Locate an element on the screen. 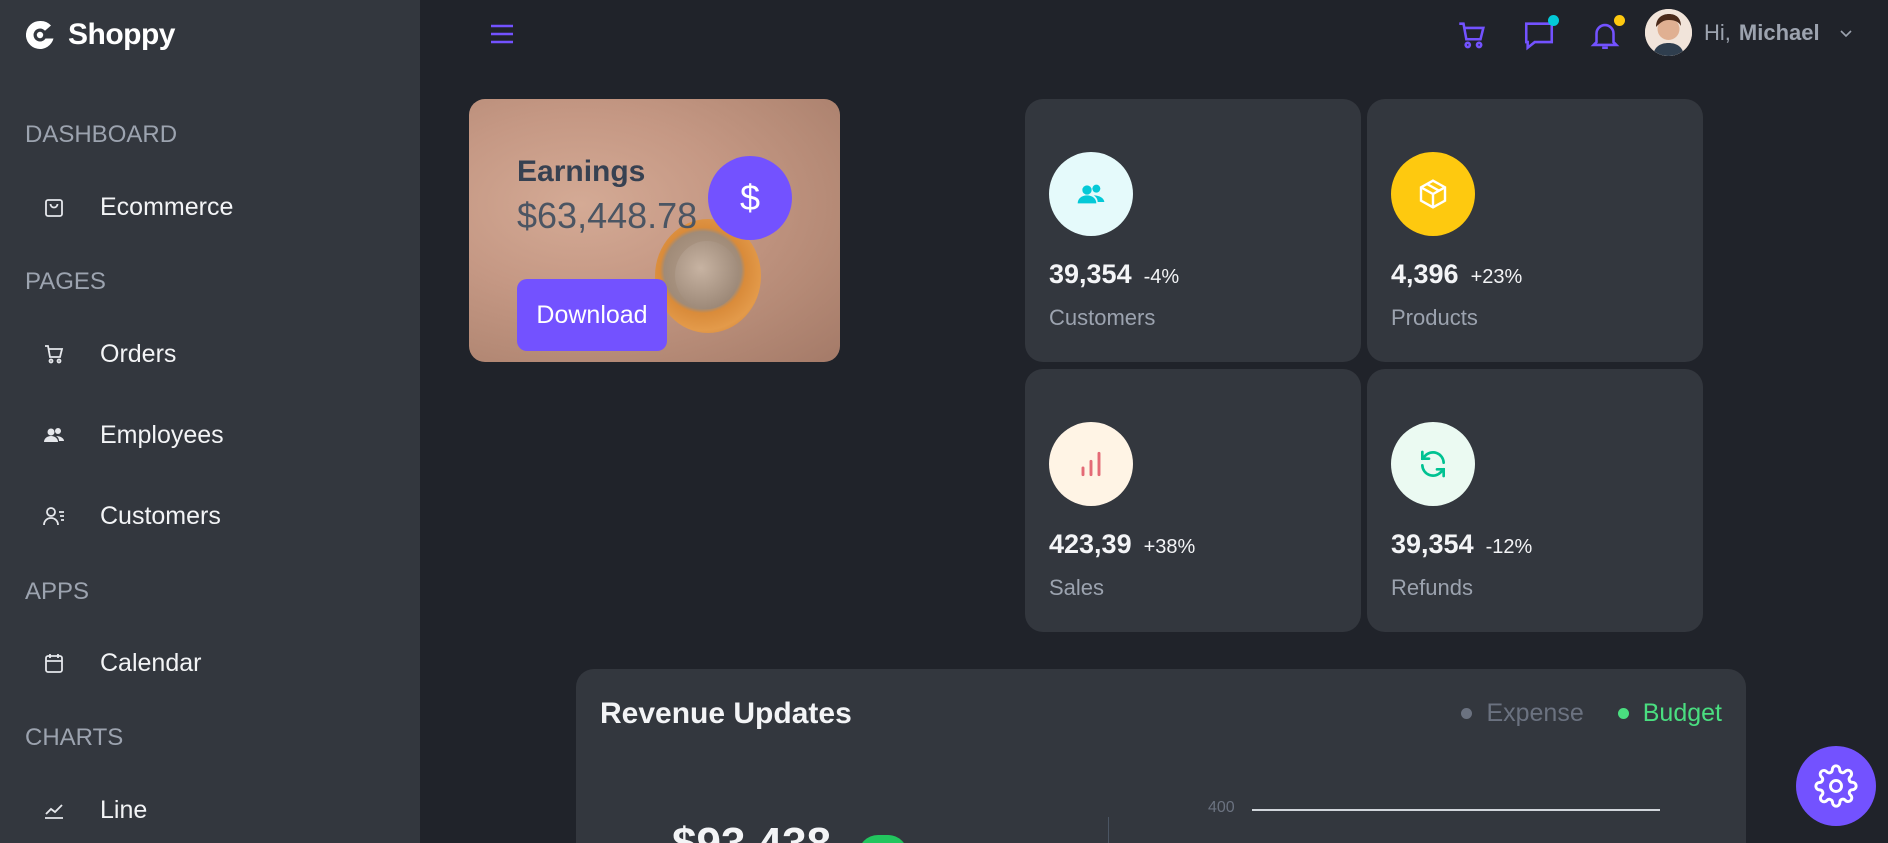  user-name: Michael is located at coordinates (1779, 32).